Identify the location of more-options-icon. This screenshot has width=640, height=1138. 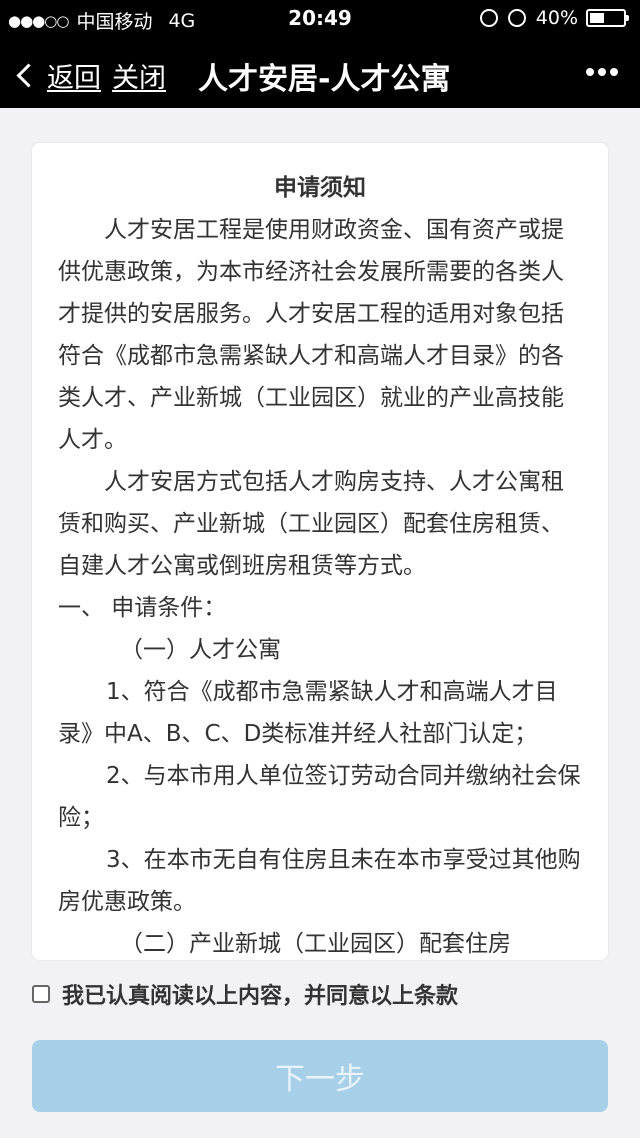
(600, 72).